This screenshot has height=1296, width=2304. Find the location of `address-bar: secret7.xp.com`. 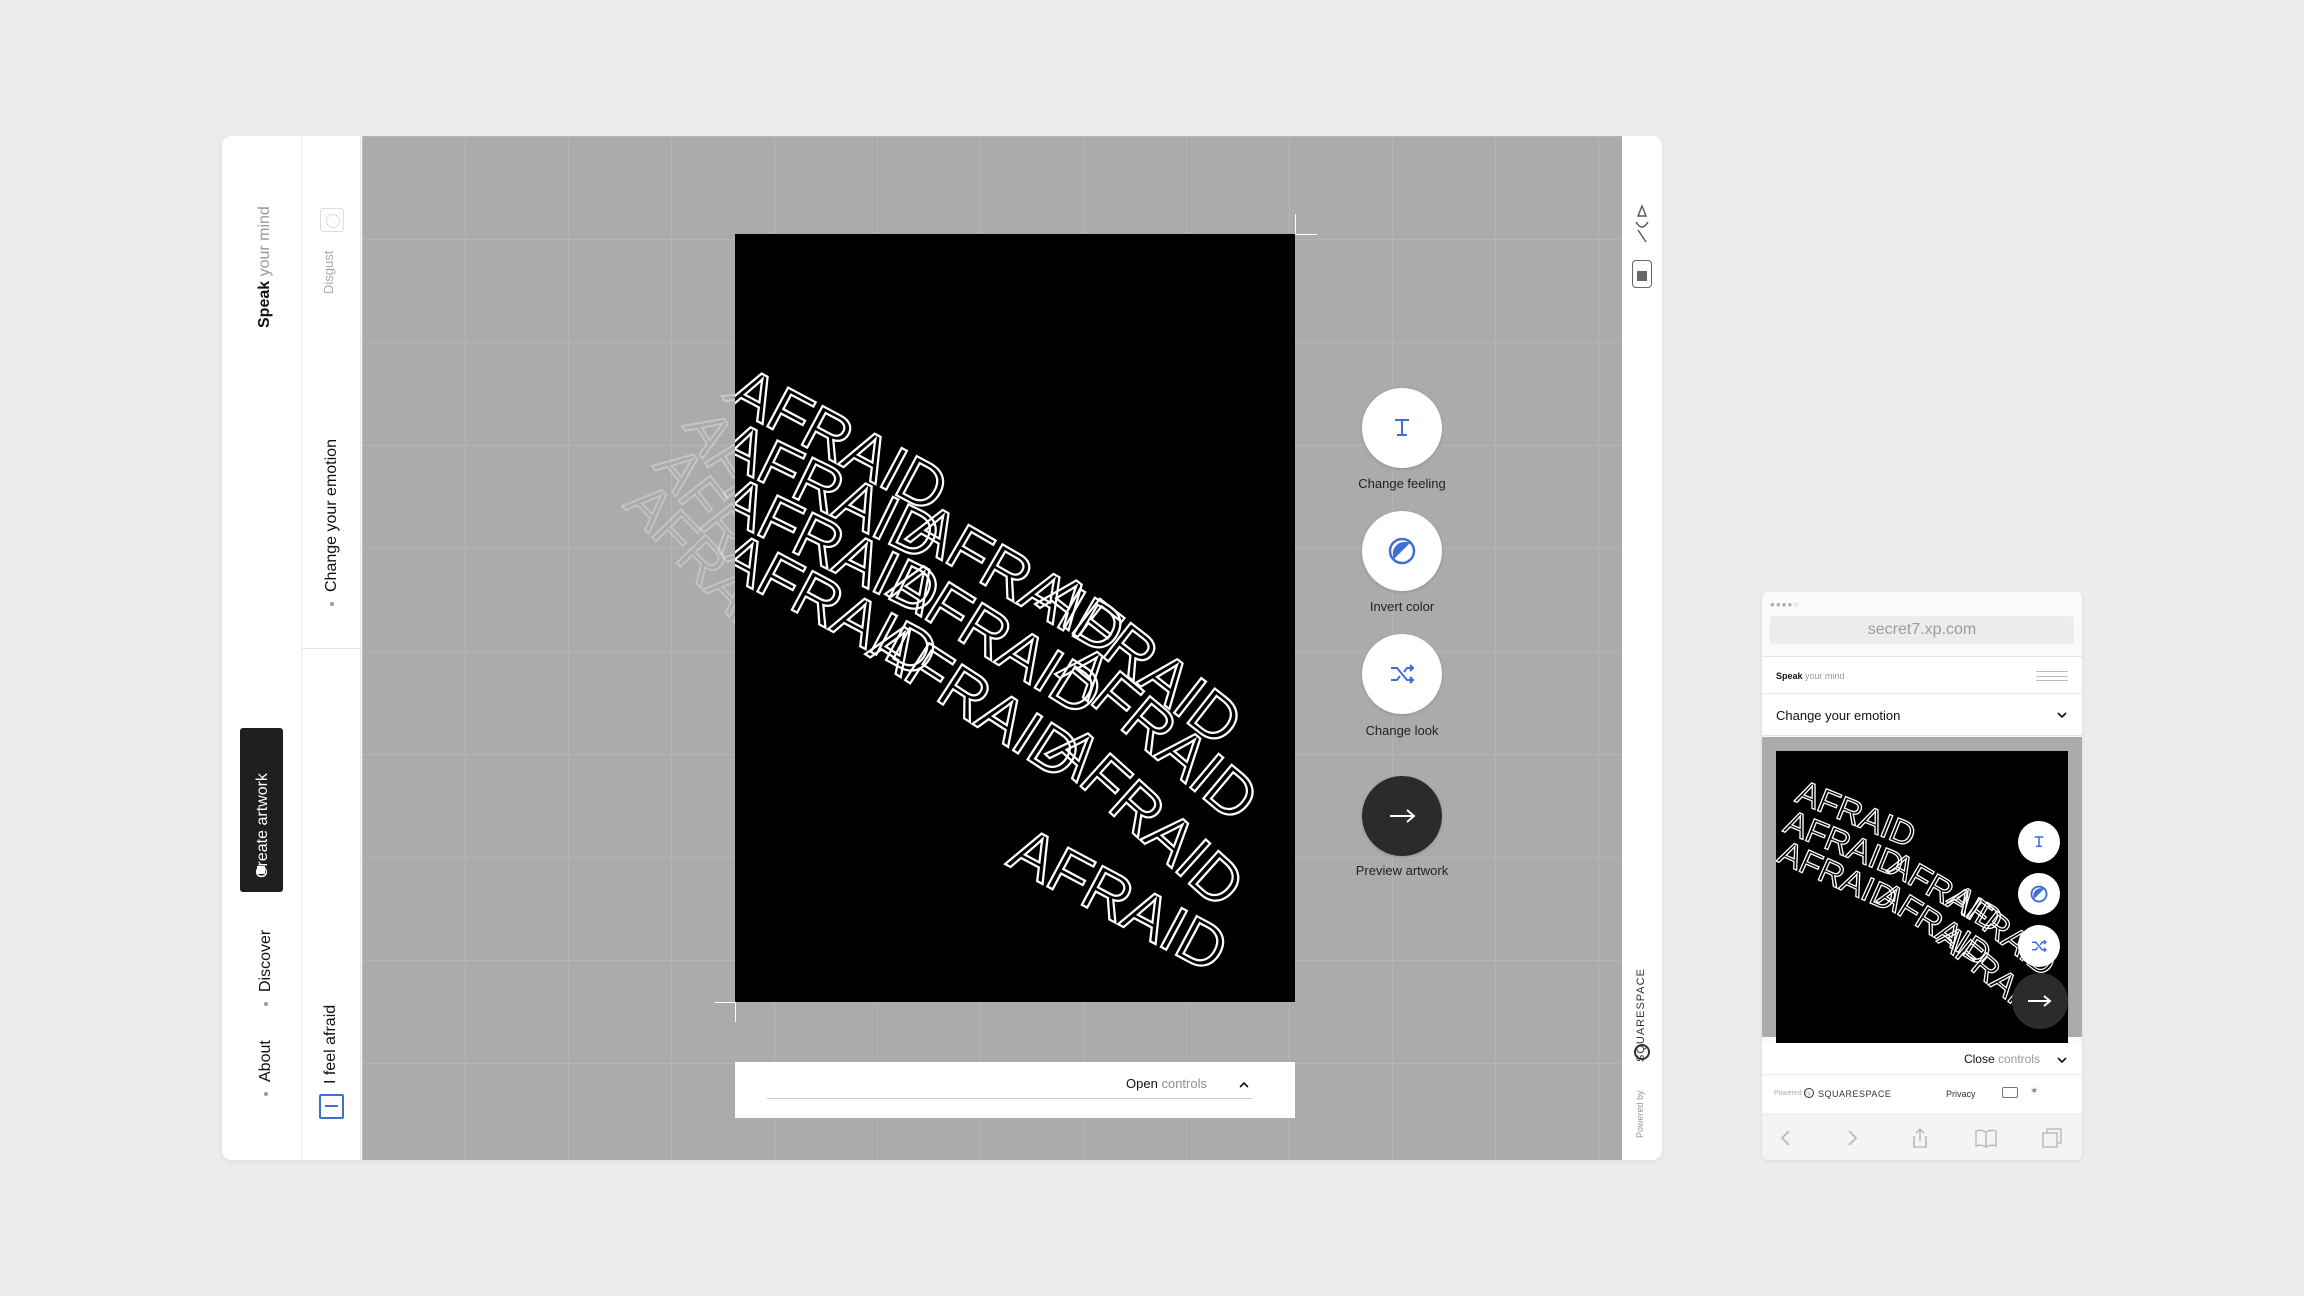

address-bar: secret7.xp.com is located at coordinates (1922, 630).